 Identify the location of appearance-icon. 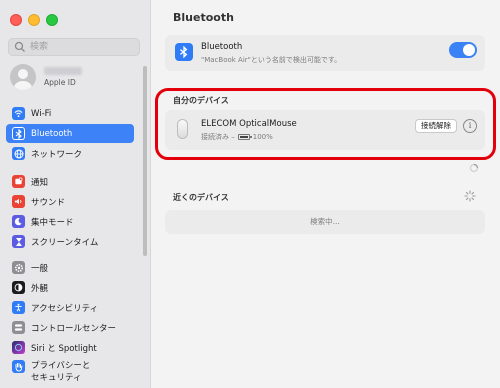
(18, 287).